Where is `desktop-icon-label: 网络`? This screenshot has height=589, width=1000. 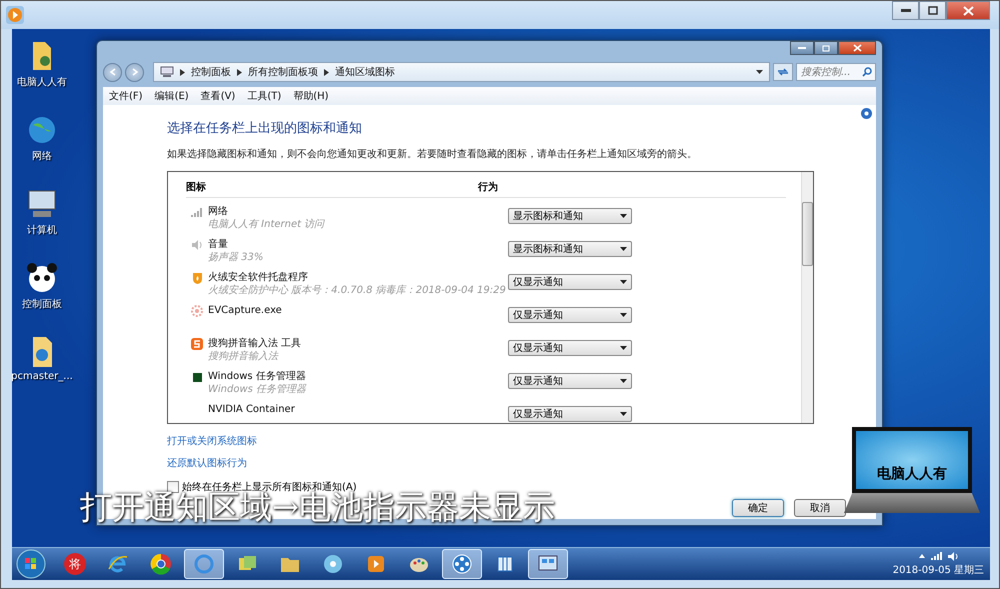 desktop-icon-label: 网络 is located at coordinates (42, 156).